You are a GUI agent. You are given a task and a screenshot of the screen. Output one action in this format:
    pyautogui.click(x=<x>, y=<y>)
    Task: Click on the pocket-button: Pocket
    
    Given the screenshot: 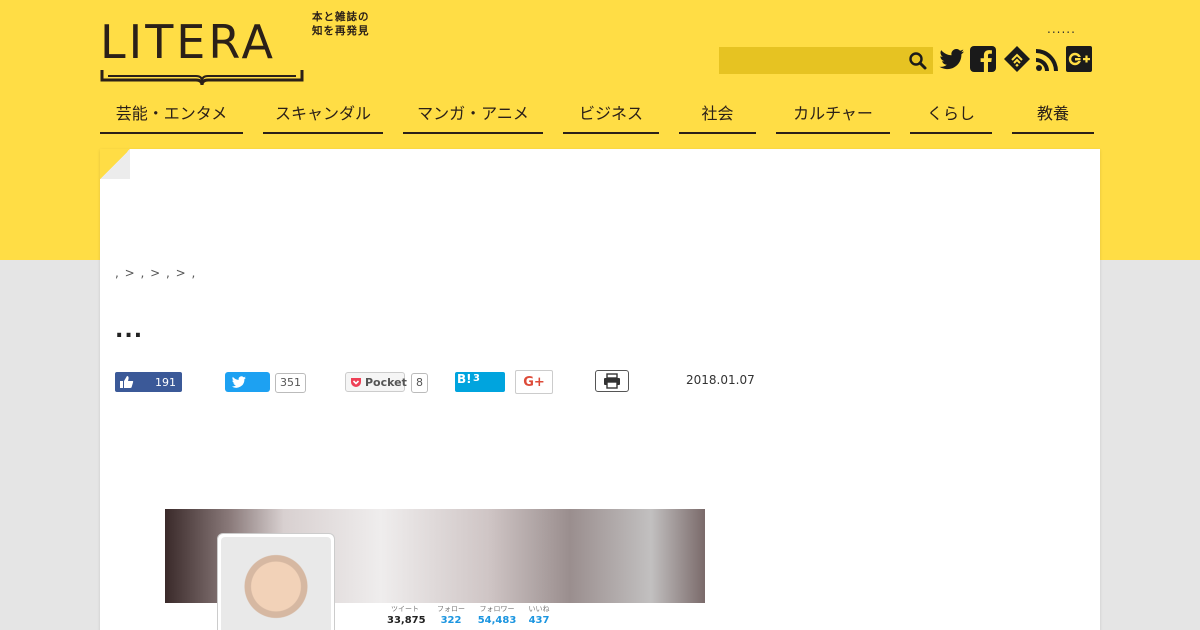 What is the action you would take?
    pyautogui.click(x=376, y=382)
    